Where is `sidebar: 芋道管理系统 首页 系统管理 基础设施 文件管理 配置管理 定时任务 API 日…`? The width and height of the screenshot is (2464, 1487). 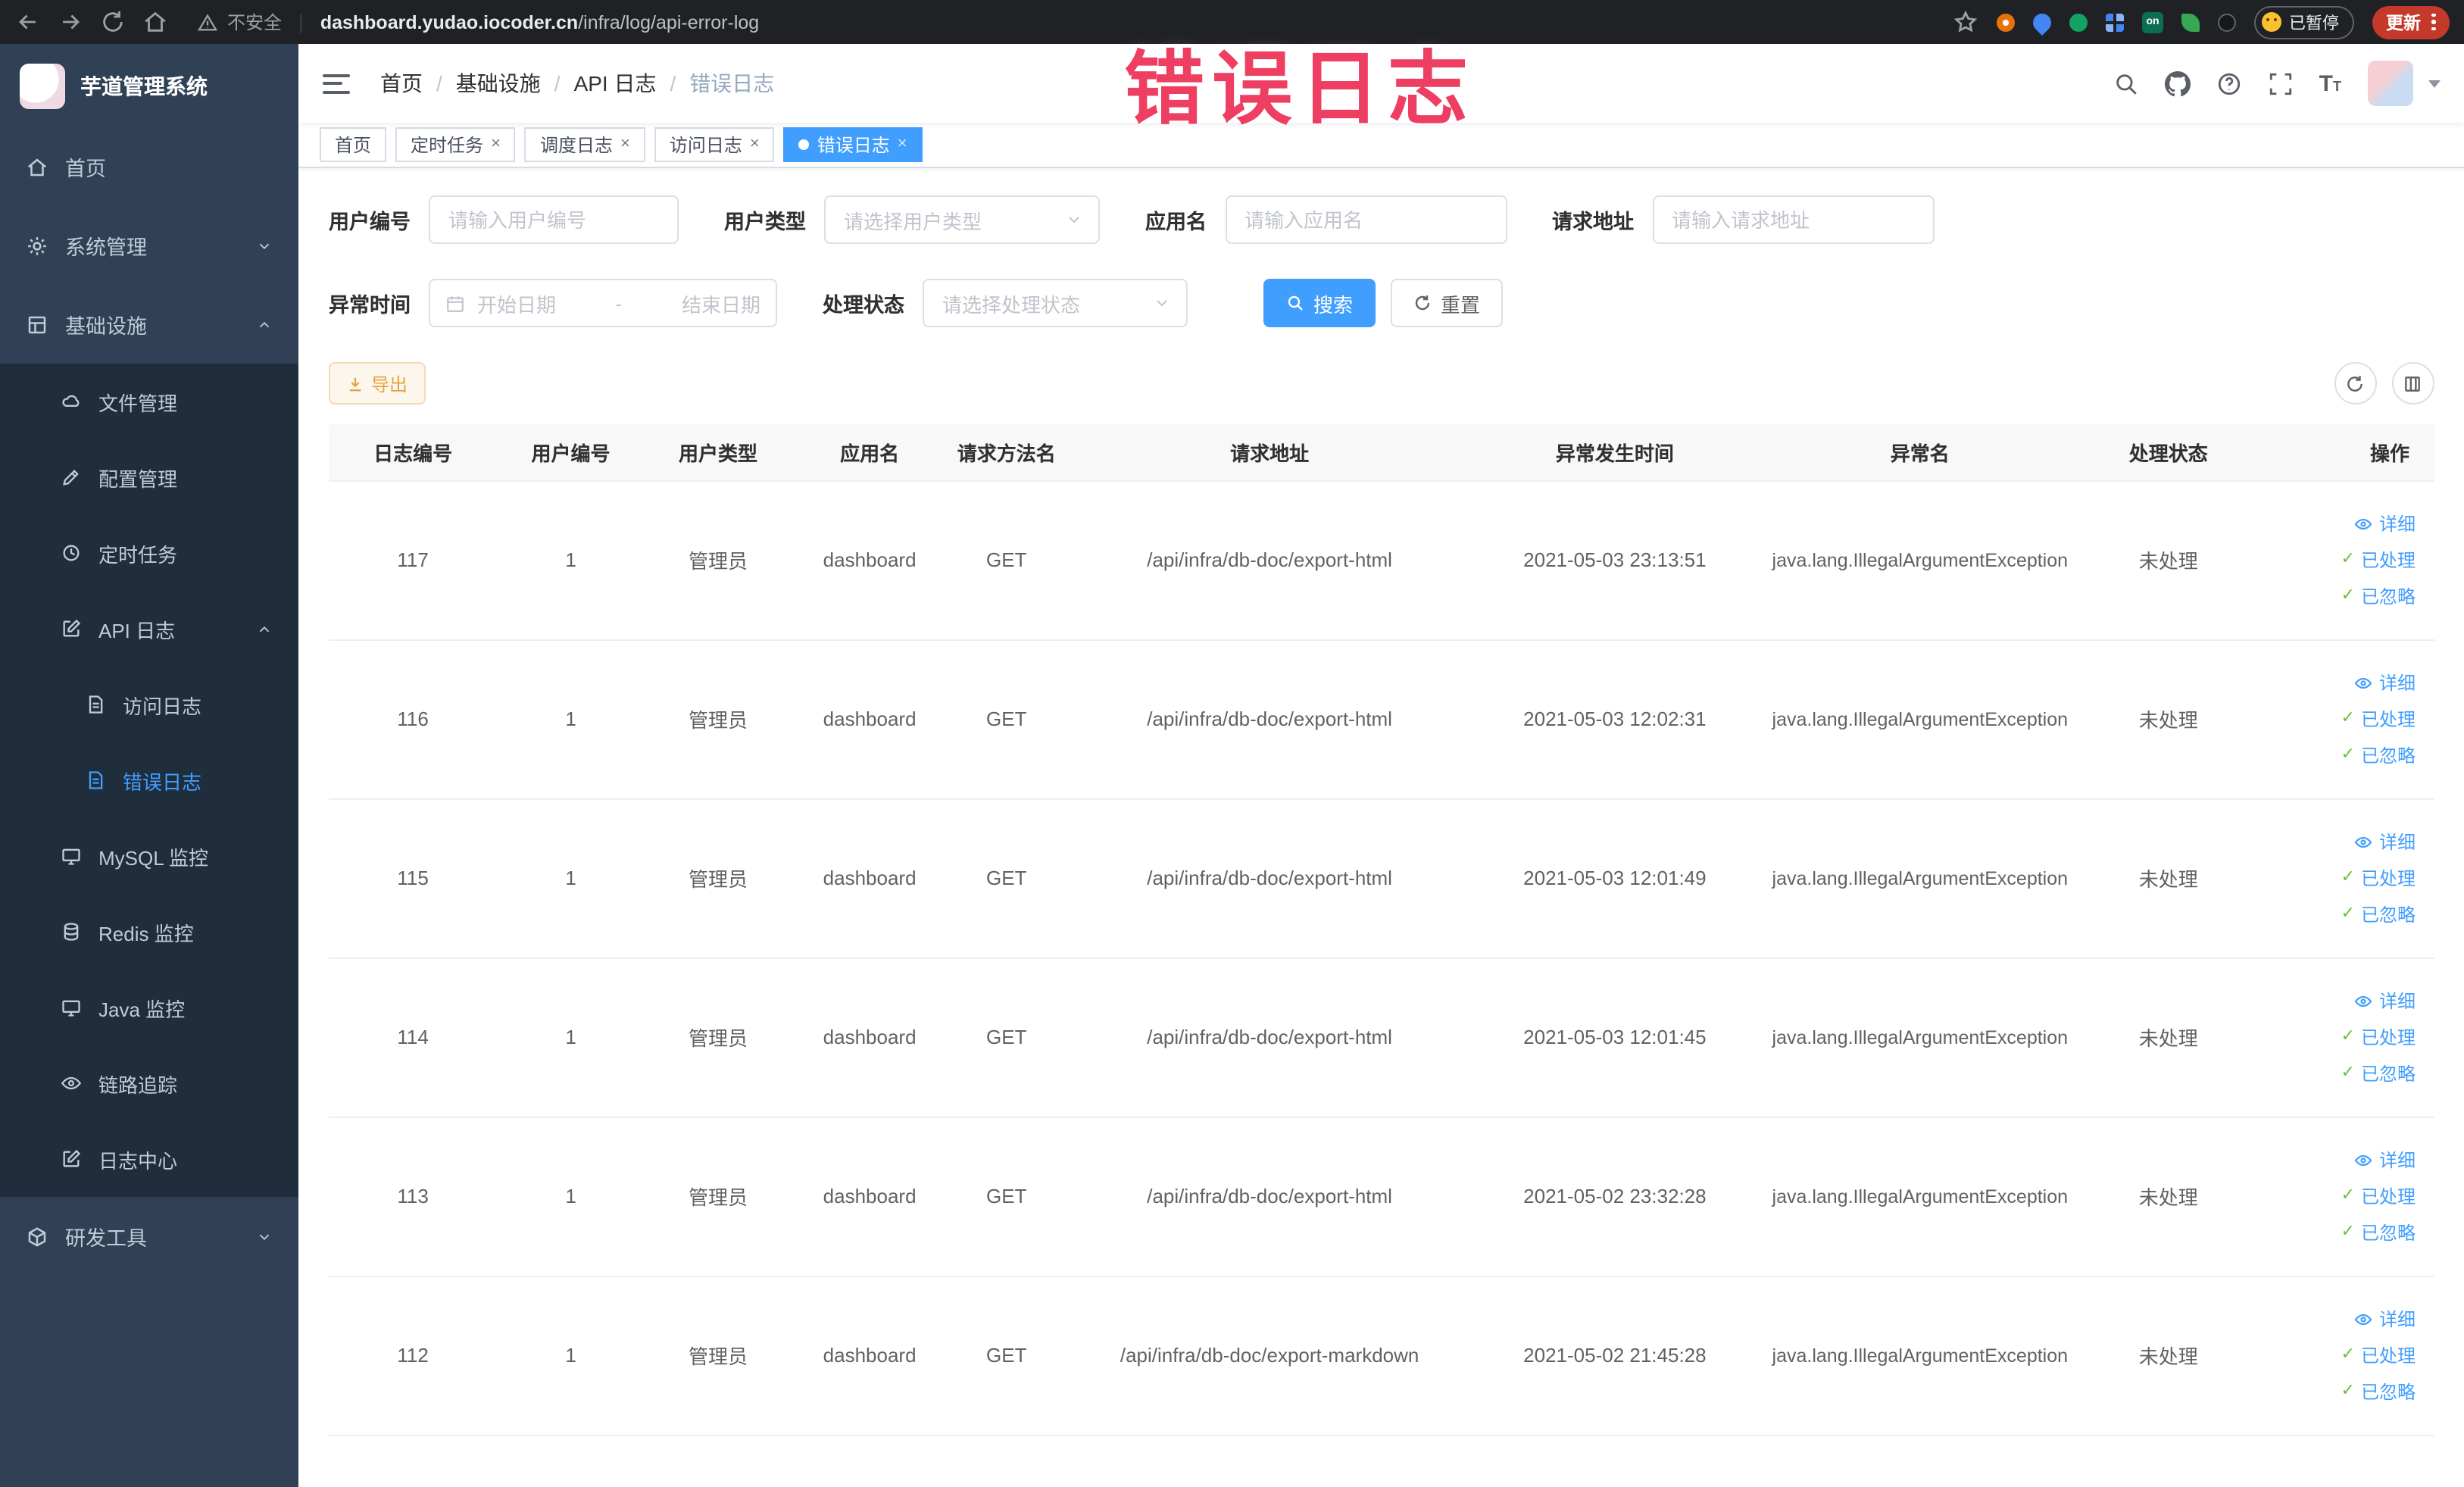
sidebar: 芋道管理系统 首页 系统管理 基础设施 文件管理 配置管理 定时任务 API 日… is located at coordinates (149, 765).